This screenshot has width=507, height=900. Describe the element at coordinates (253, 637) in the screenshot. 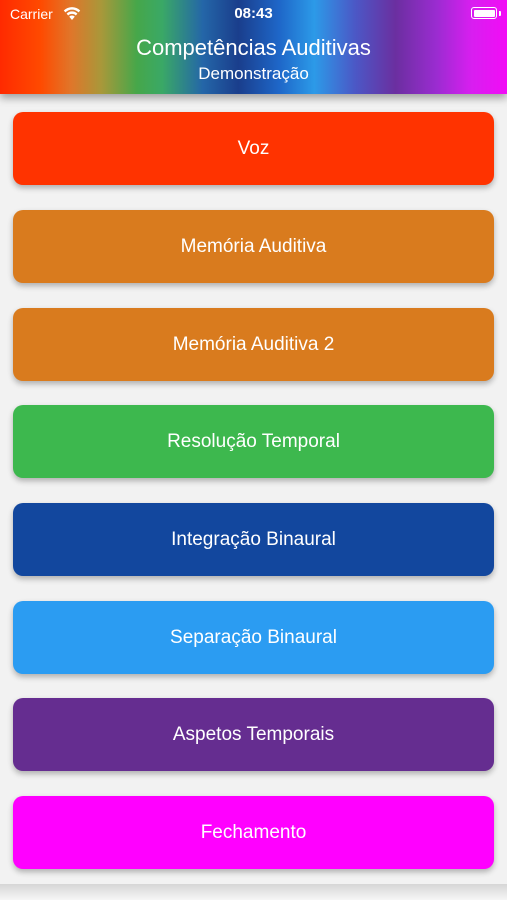

I see `separacao-binaural-button: Separação Binaural` at that location.